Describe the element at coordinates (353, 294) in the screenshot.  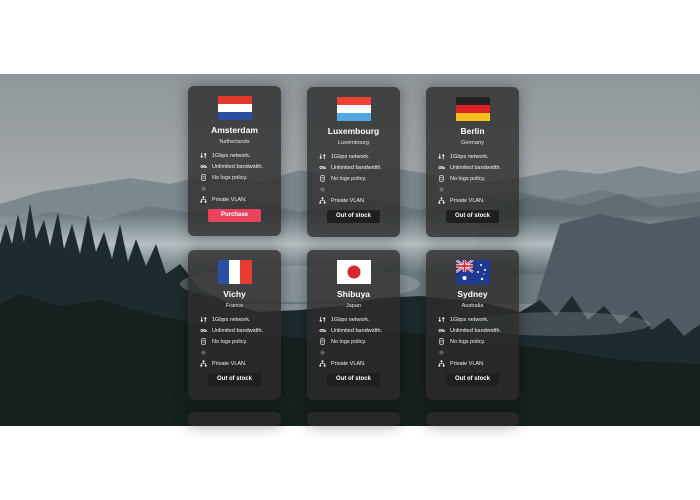
I see `server-city: Shibuya` at that location.